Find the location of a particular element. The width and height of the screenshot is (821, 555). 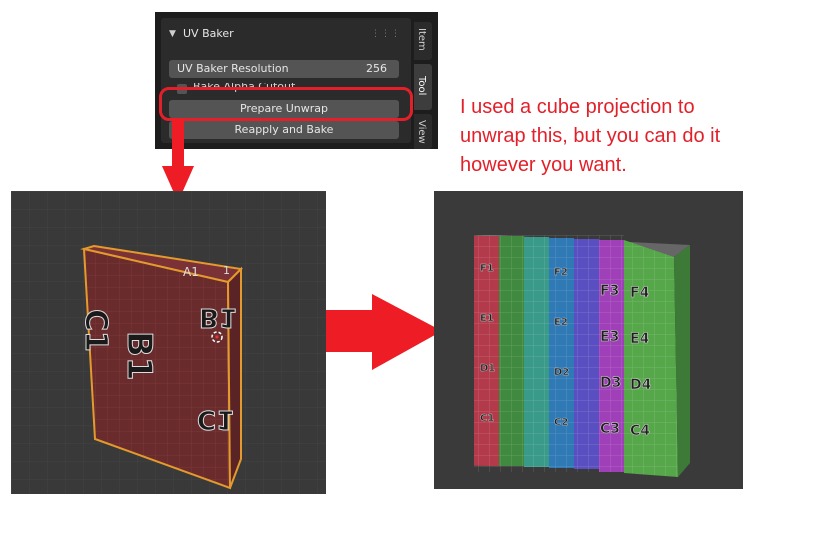

uv-baker-resolution-field: UV Baker Resolution 256 is located at coordinates (284, 69).